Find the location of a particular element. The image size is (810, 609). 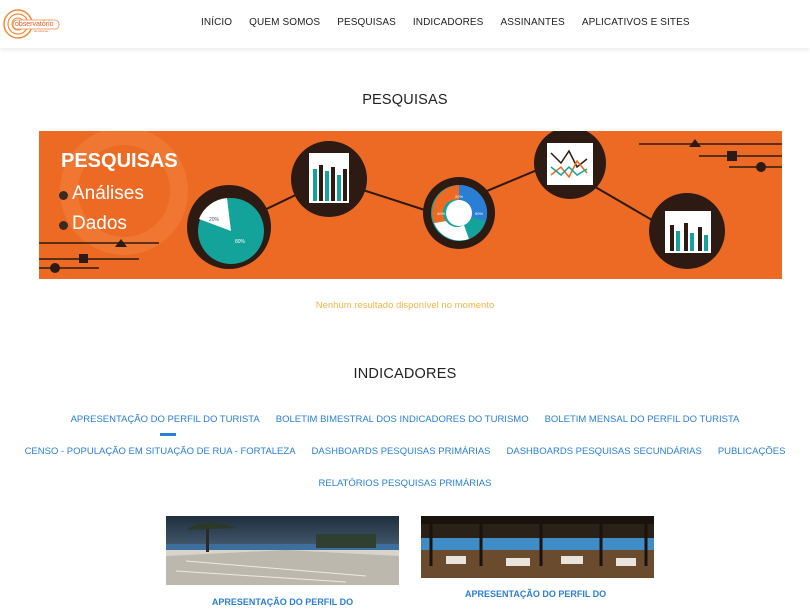

nav-indicadores: INDICADORES is located at coordinates (448, 22).